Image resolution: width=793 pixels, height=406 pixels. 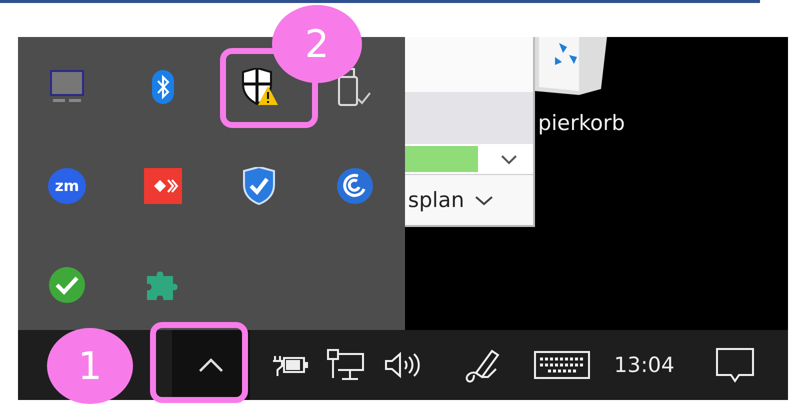 What do you see at coordinates (67, 285) in the screenshot?
I see `check-circle-icon` at bounding box center [67, 285].